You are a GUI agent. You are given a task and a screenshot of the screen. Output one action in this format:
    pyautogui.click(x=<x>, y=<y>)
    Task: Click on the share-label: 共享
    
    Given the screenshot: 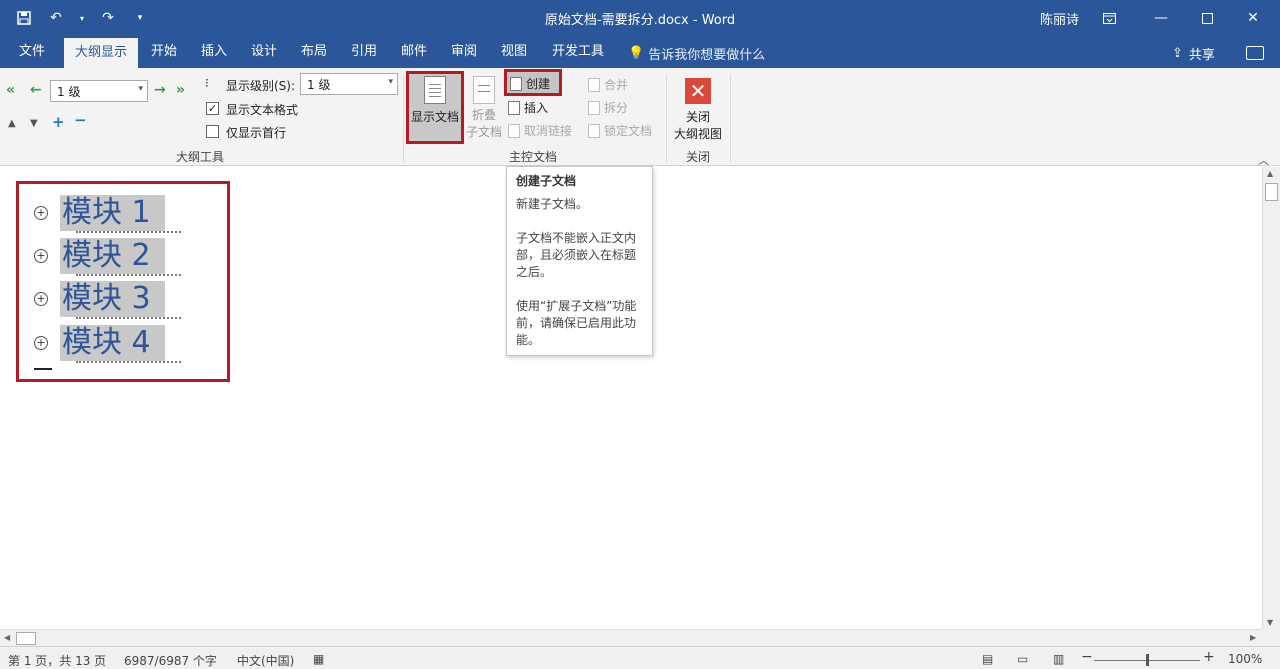 What is the action you would take?
    pyautogui.click(x=1201, y=55)
    